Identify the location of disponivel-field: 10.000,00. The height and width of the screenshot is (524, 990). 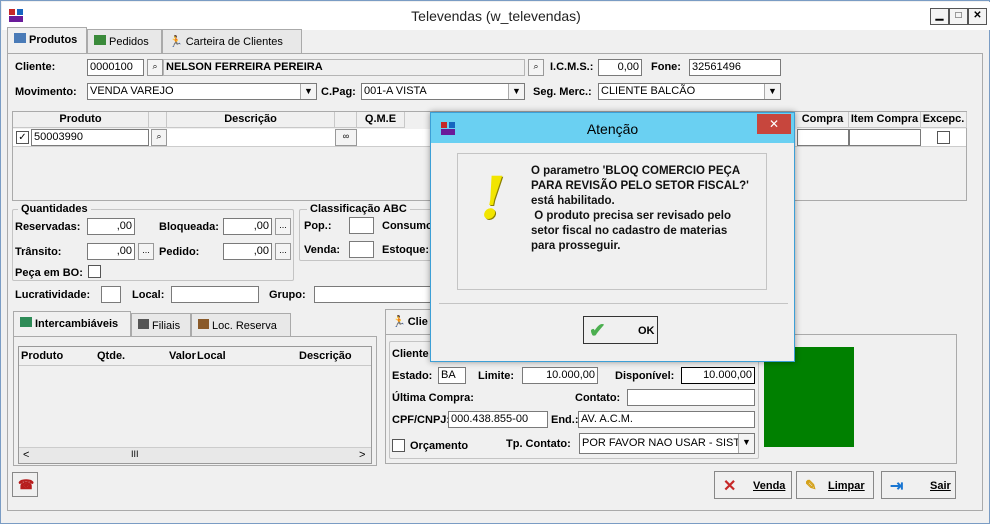
(718, 375).